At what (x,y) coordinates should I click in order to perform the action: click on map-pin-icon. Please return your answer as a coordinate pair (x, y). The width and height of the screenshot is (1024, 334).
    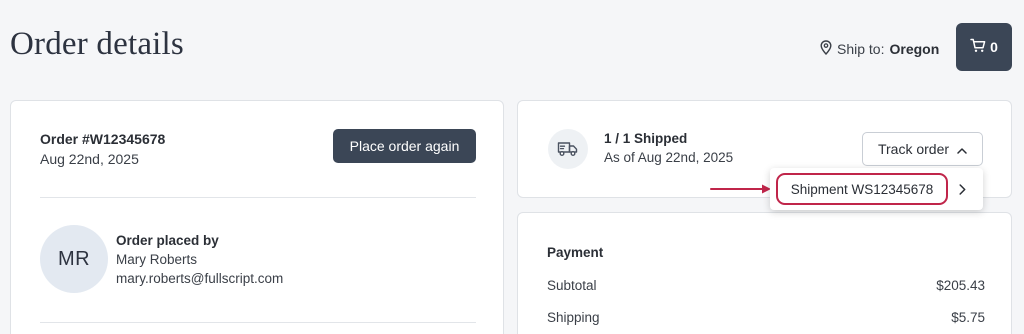
    Looking at the image, I should click on (826, 49).